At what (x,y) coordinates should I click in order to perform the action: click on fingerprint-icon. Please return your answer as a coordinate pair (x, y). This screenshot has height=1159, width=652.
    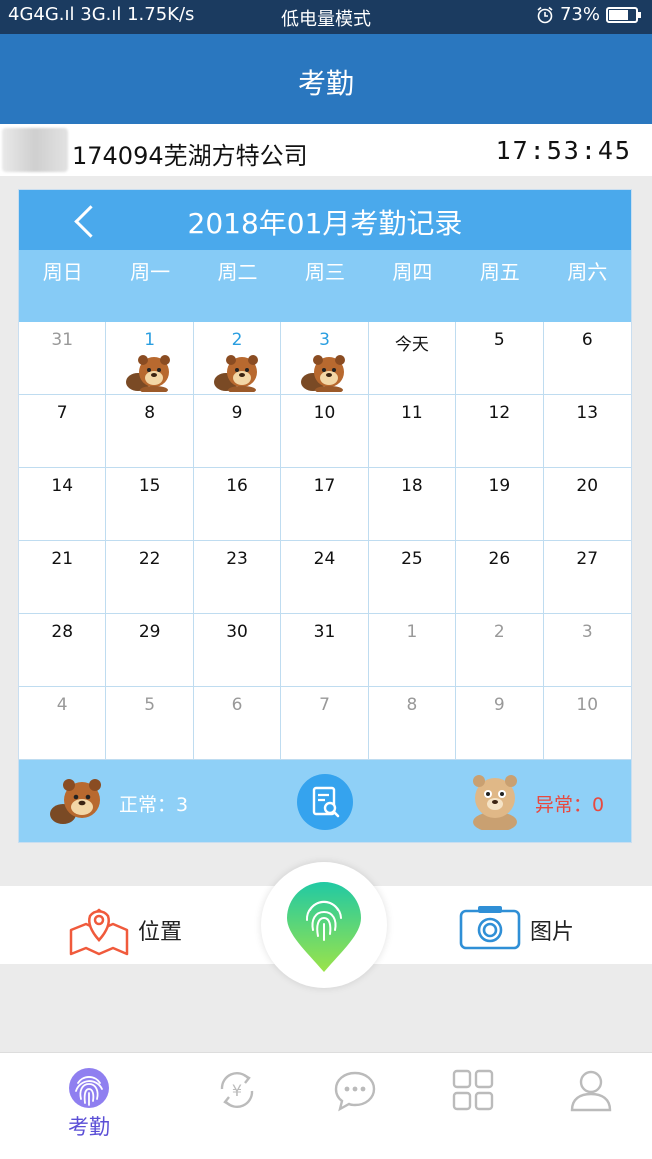
    Looking at the image, I should click on (89, 1088).